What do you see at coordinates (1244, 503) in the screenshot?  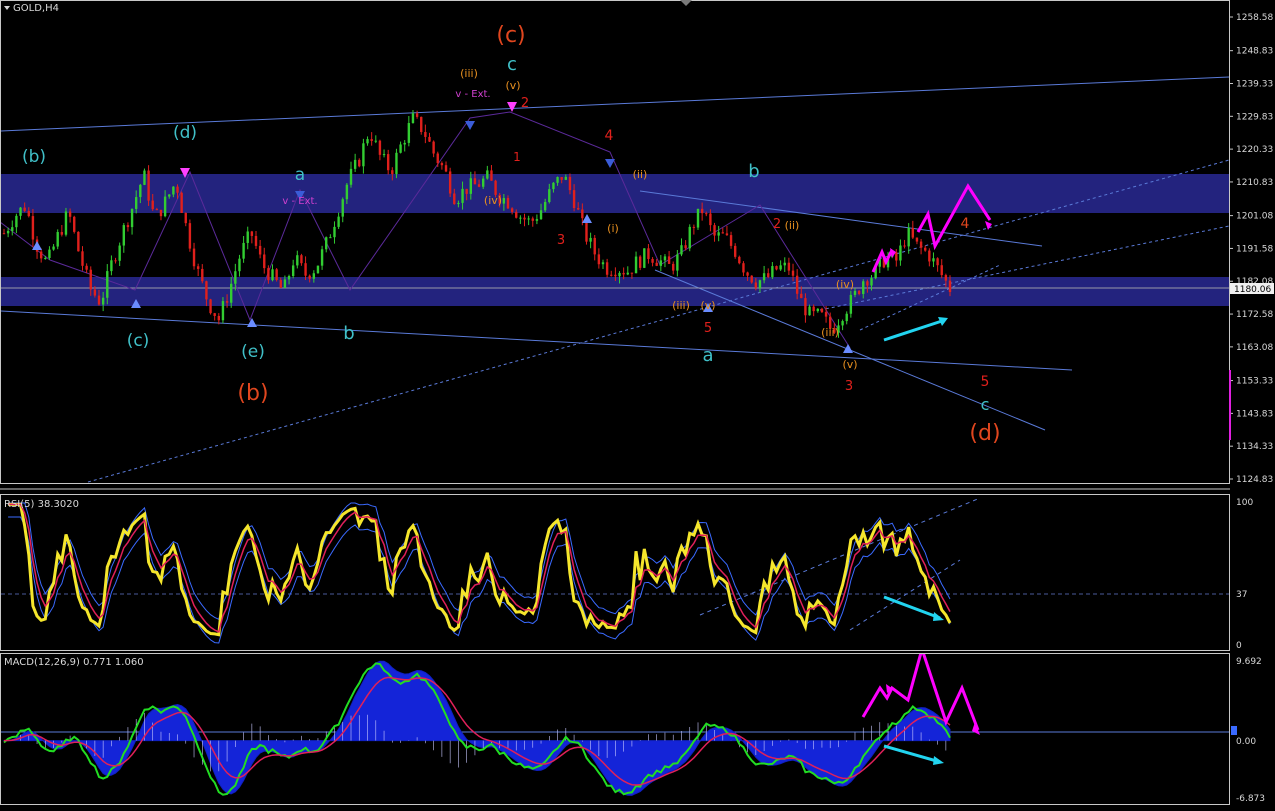 I see `svg-text: 100` at bounding box center [1244, 503].